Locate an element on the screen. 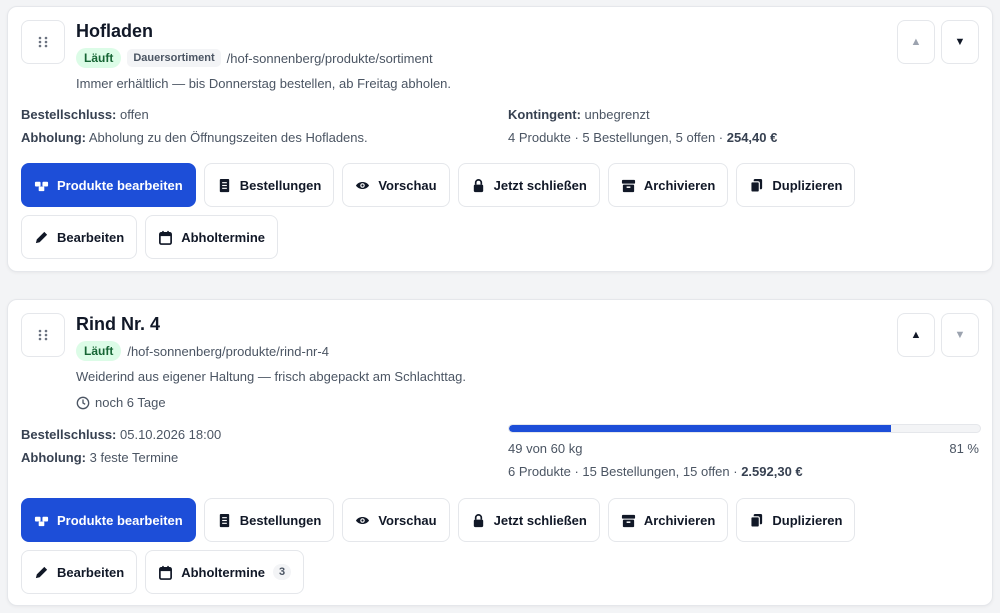 The image size is (1000, 613). quota-progress-bar is located at coordinates (744, 428).